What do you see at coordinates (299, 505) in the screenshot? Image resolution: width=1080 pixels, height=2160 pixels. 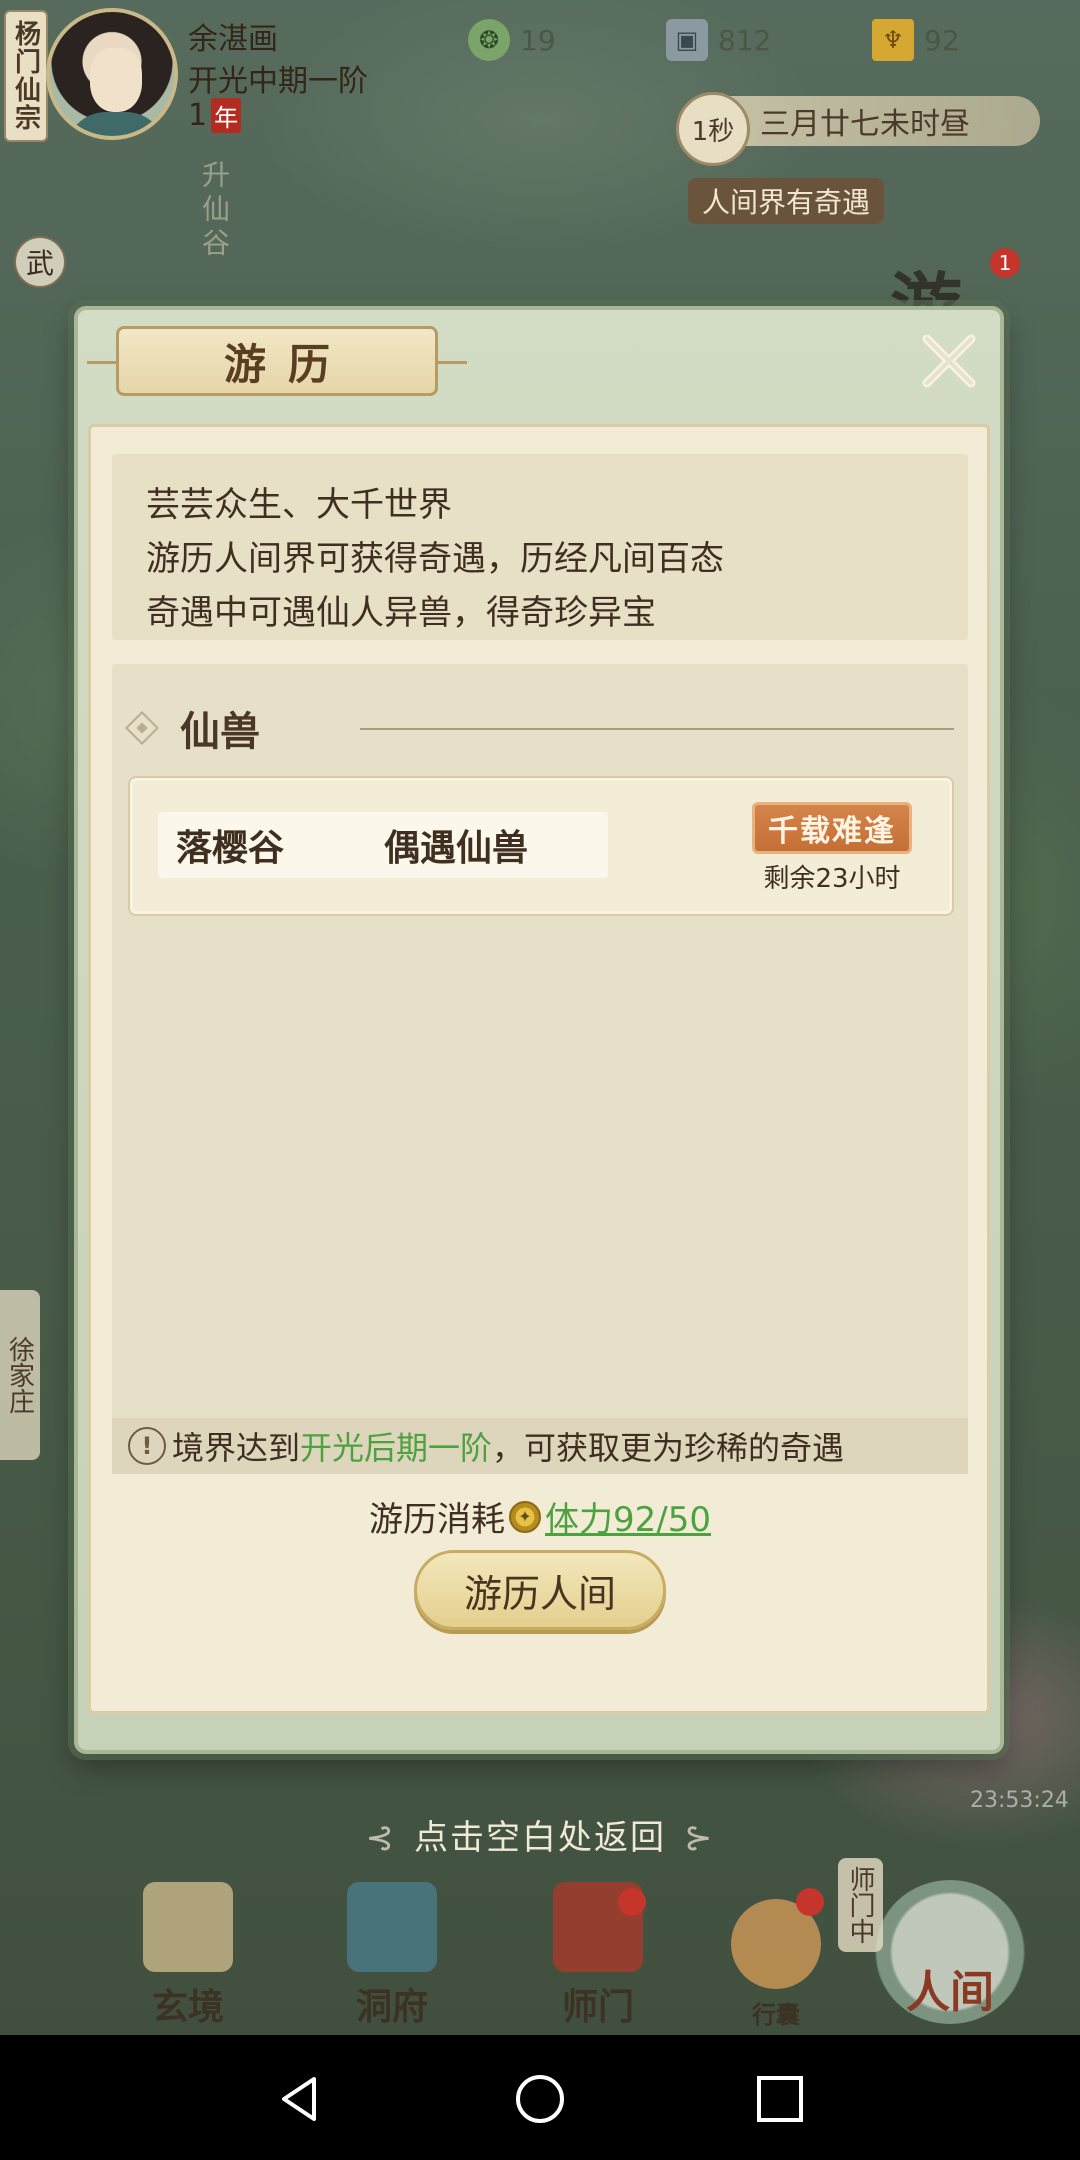 I see `intro-line: 芸芸众生、大千世界` at bounding box center [299, 505].